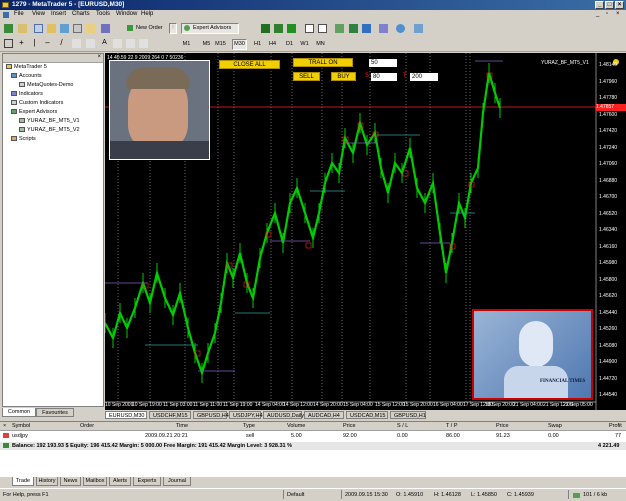  Describe the element at coordinates (309, 28) in the screenshot. I see `zoom-in-icon` at that location.